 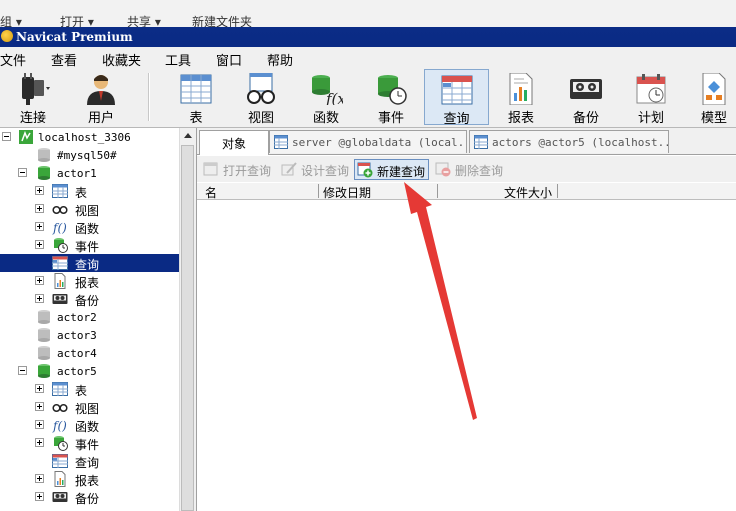 What do you see at coordinates (521, 97) in the screenshot?
I see `toolbar-report-button: 报表` at bounding box center [521, 97].